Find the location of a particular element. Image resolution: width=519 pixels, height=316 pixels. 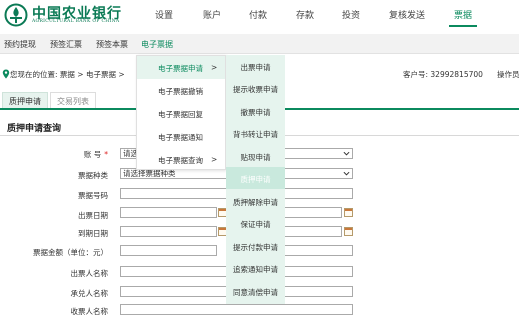

customer-number: 客户号: 32992815700 is located at coordinates (443, 74).